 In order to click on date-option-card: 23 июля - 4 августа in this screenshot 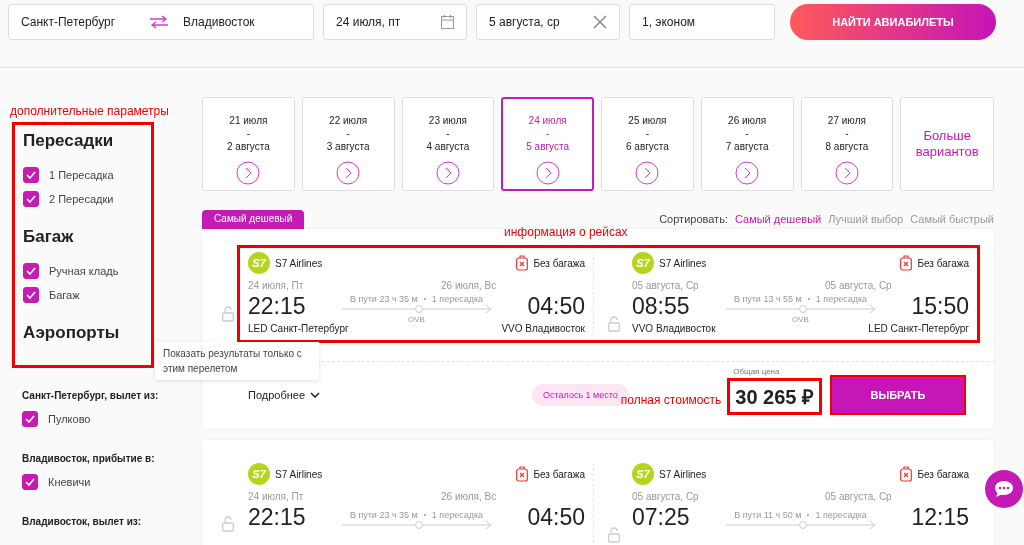, I will do `click(448, 144)`.